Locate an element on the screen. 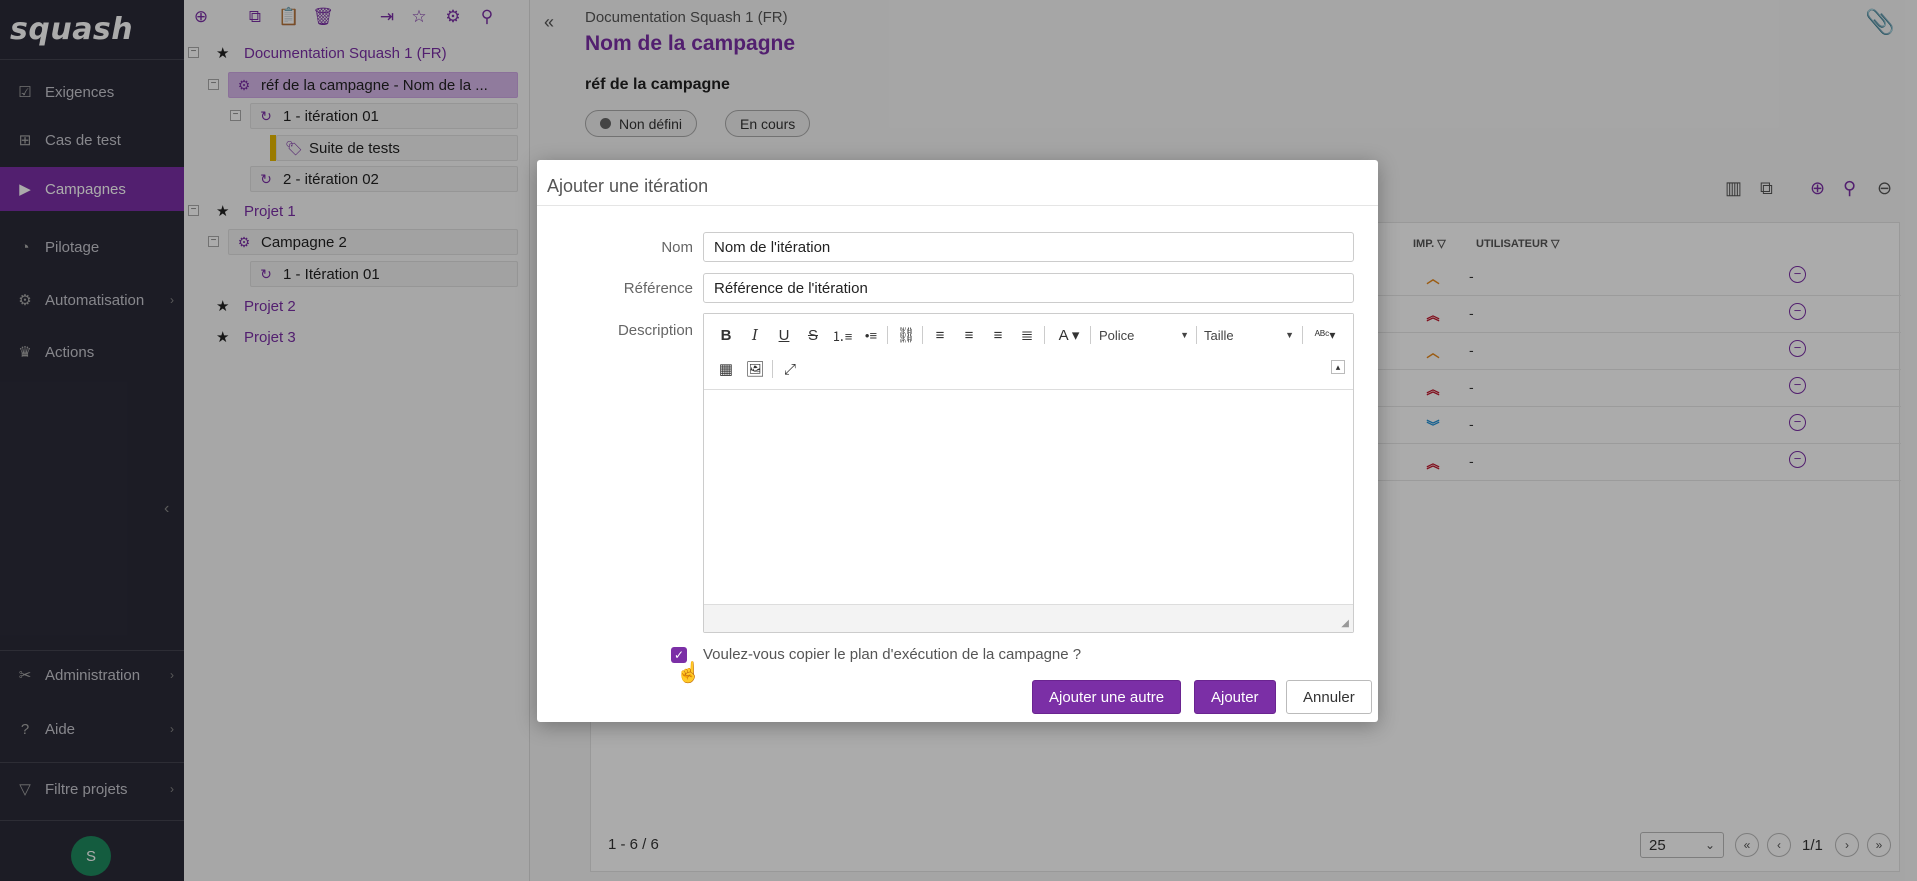  dialog-title: Ajouter une itération is located at coordinates (957, 183).